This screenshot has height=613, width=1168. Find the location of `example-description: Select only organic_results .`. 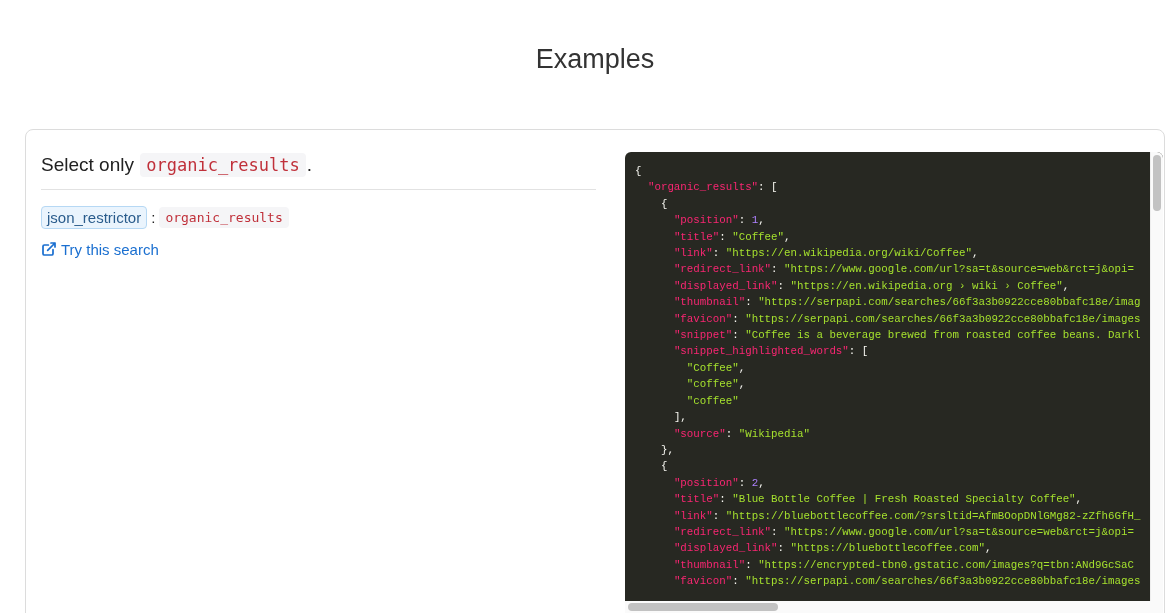

example-description: Select only organic_results . is located at coordinates (318, 171).